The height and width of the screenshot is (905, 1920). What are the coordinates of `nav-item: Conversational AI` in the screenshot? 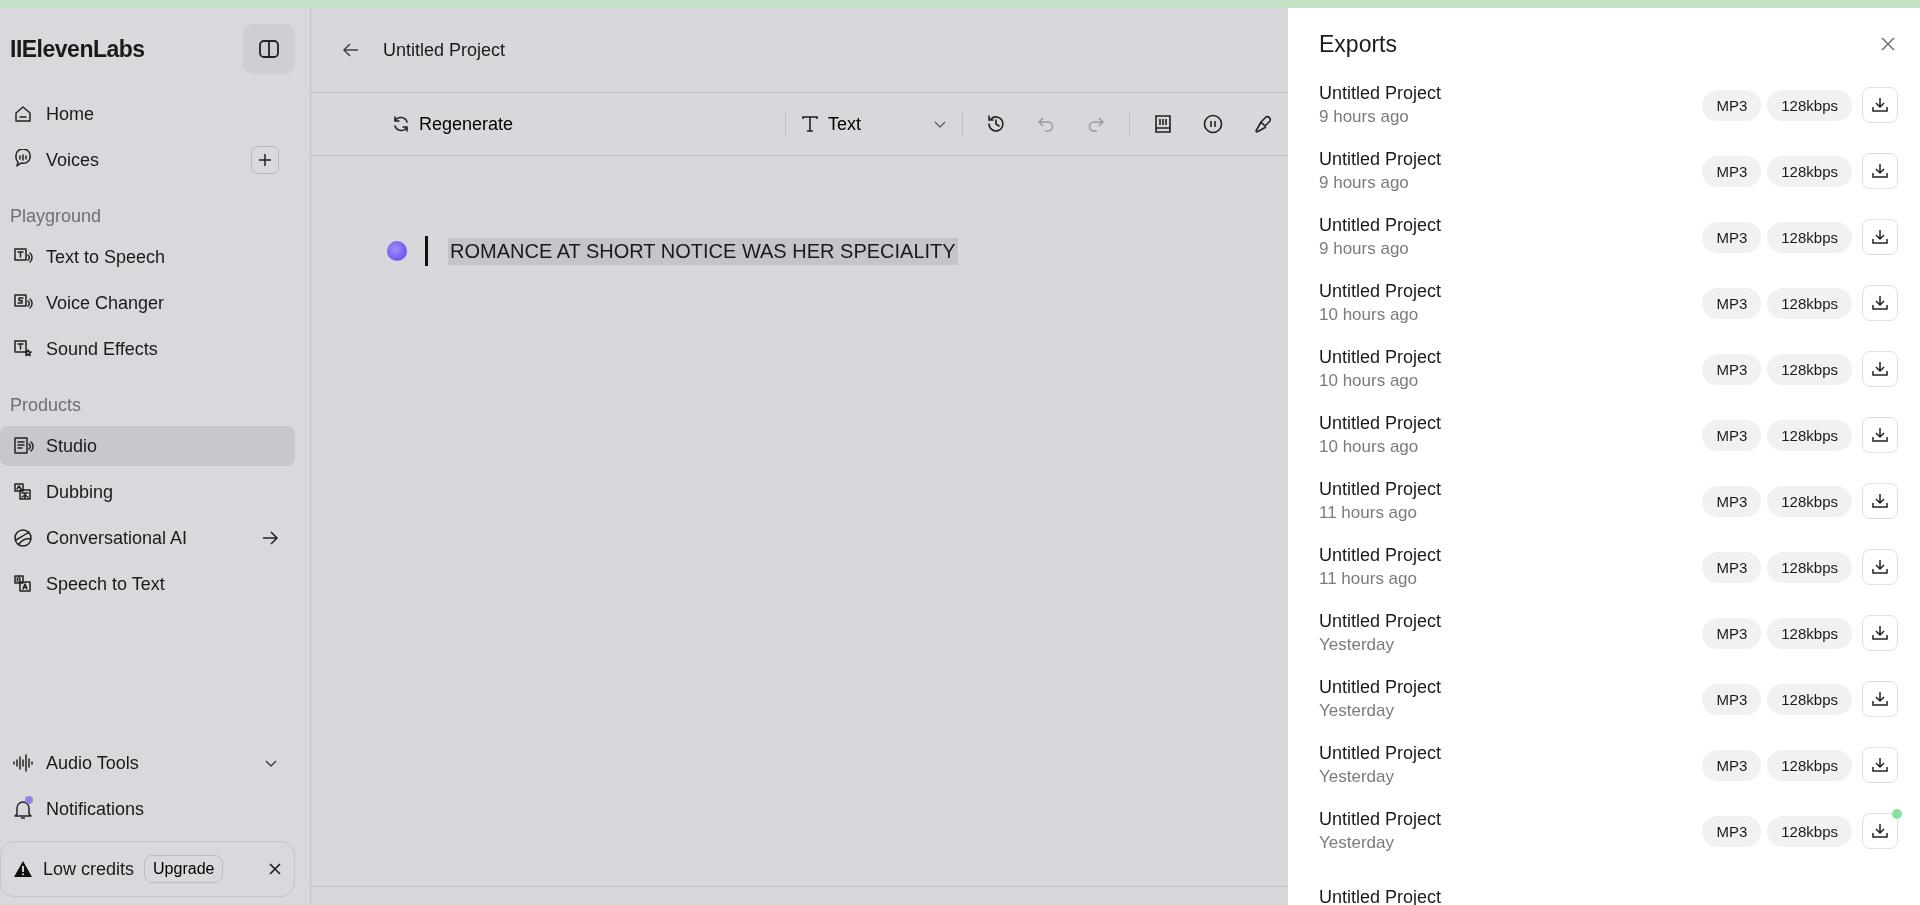 It's located at (147, 538).